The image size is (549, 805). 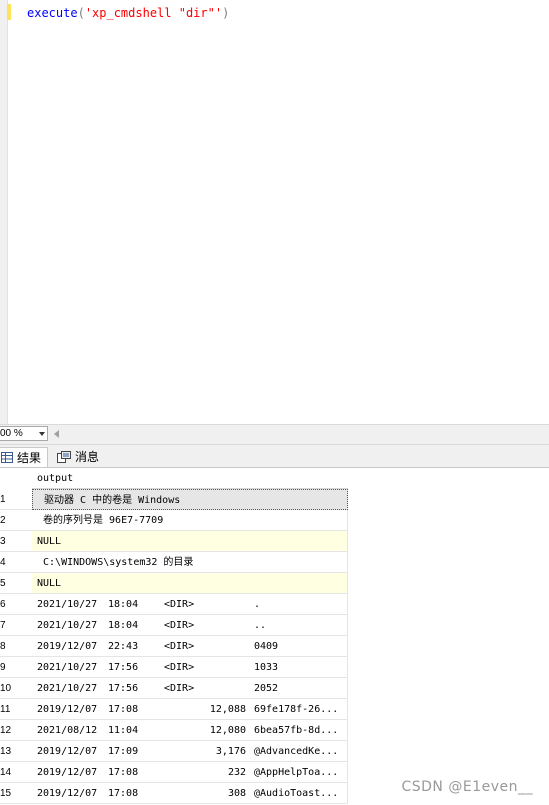 I want to click on cell-name: .., so click(x=260, y=625).